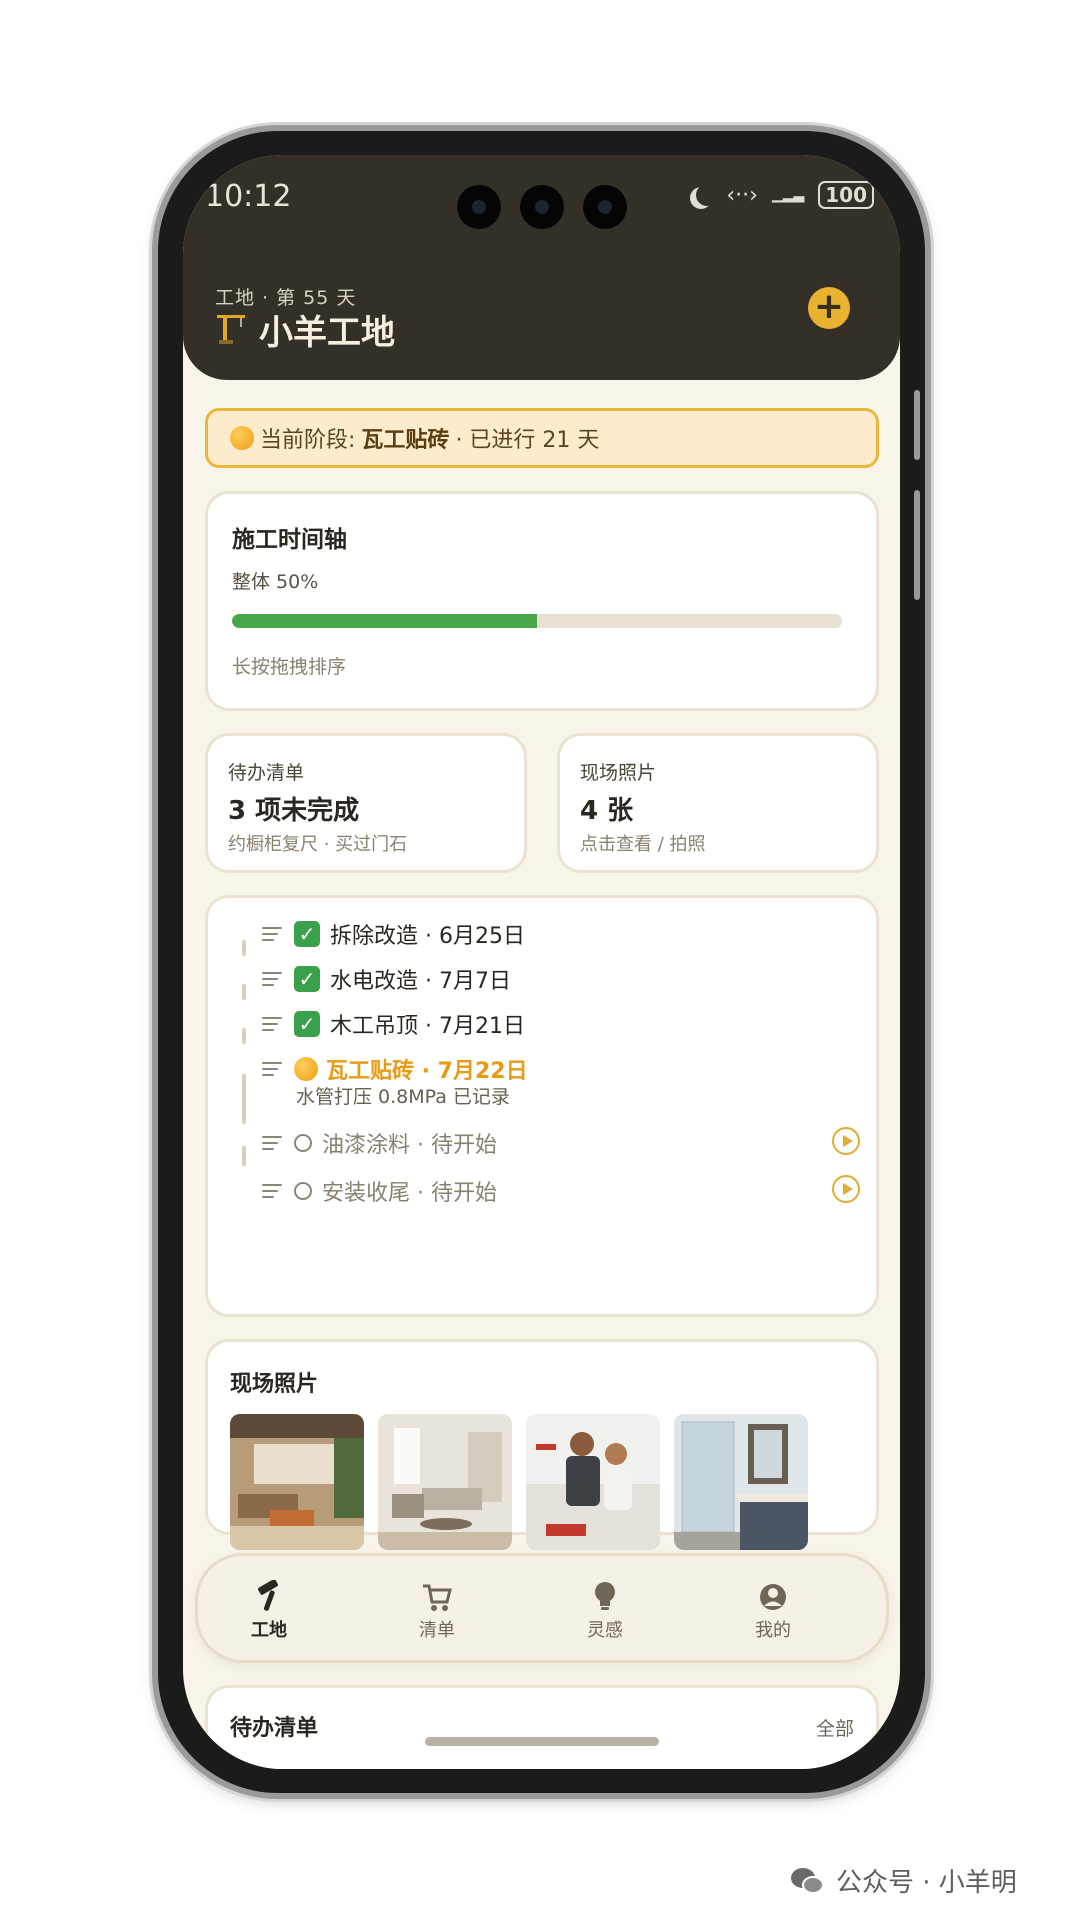 This screenshot has height=1920, width=1080. Describe the element at coordinates (409, 1145) in the screenshot. I see `step-label: 油漆涂料 · 待开始` at that location.